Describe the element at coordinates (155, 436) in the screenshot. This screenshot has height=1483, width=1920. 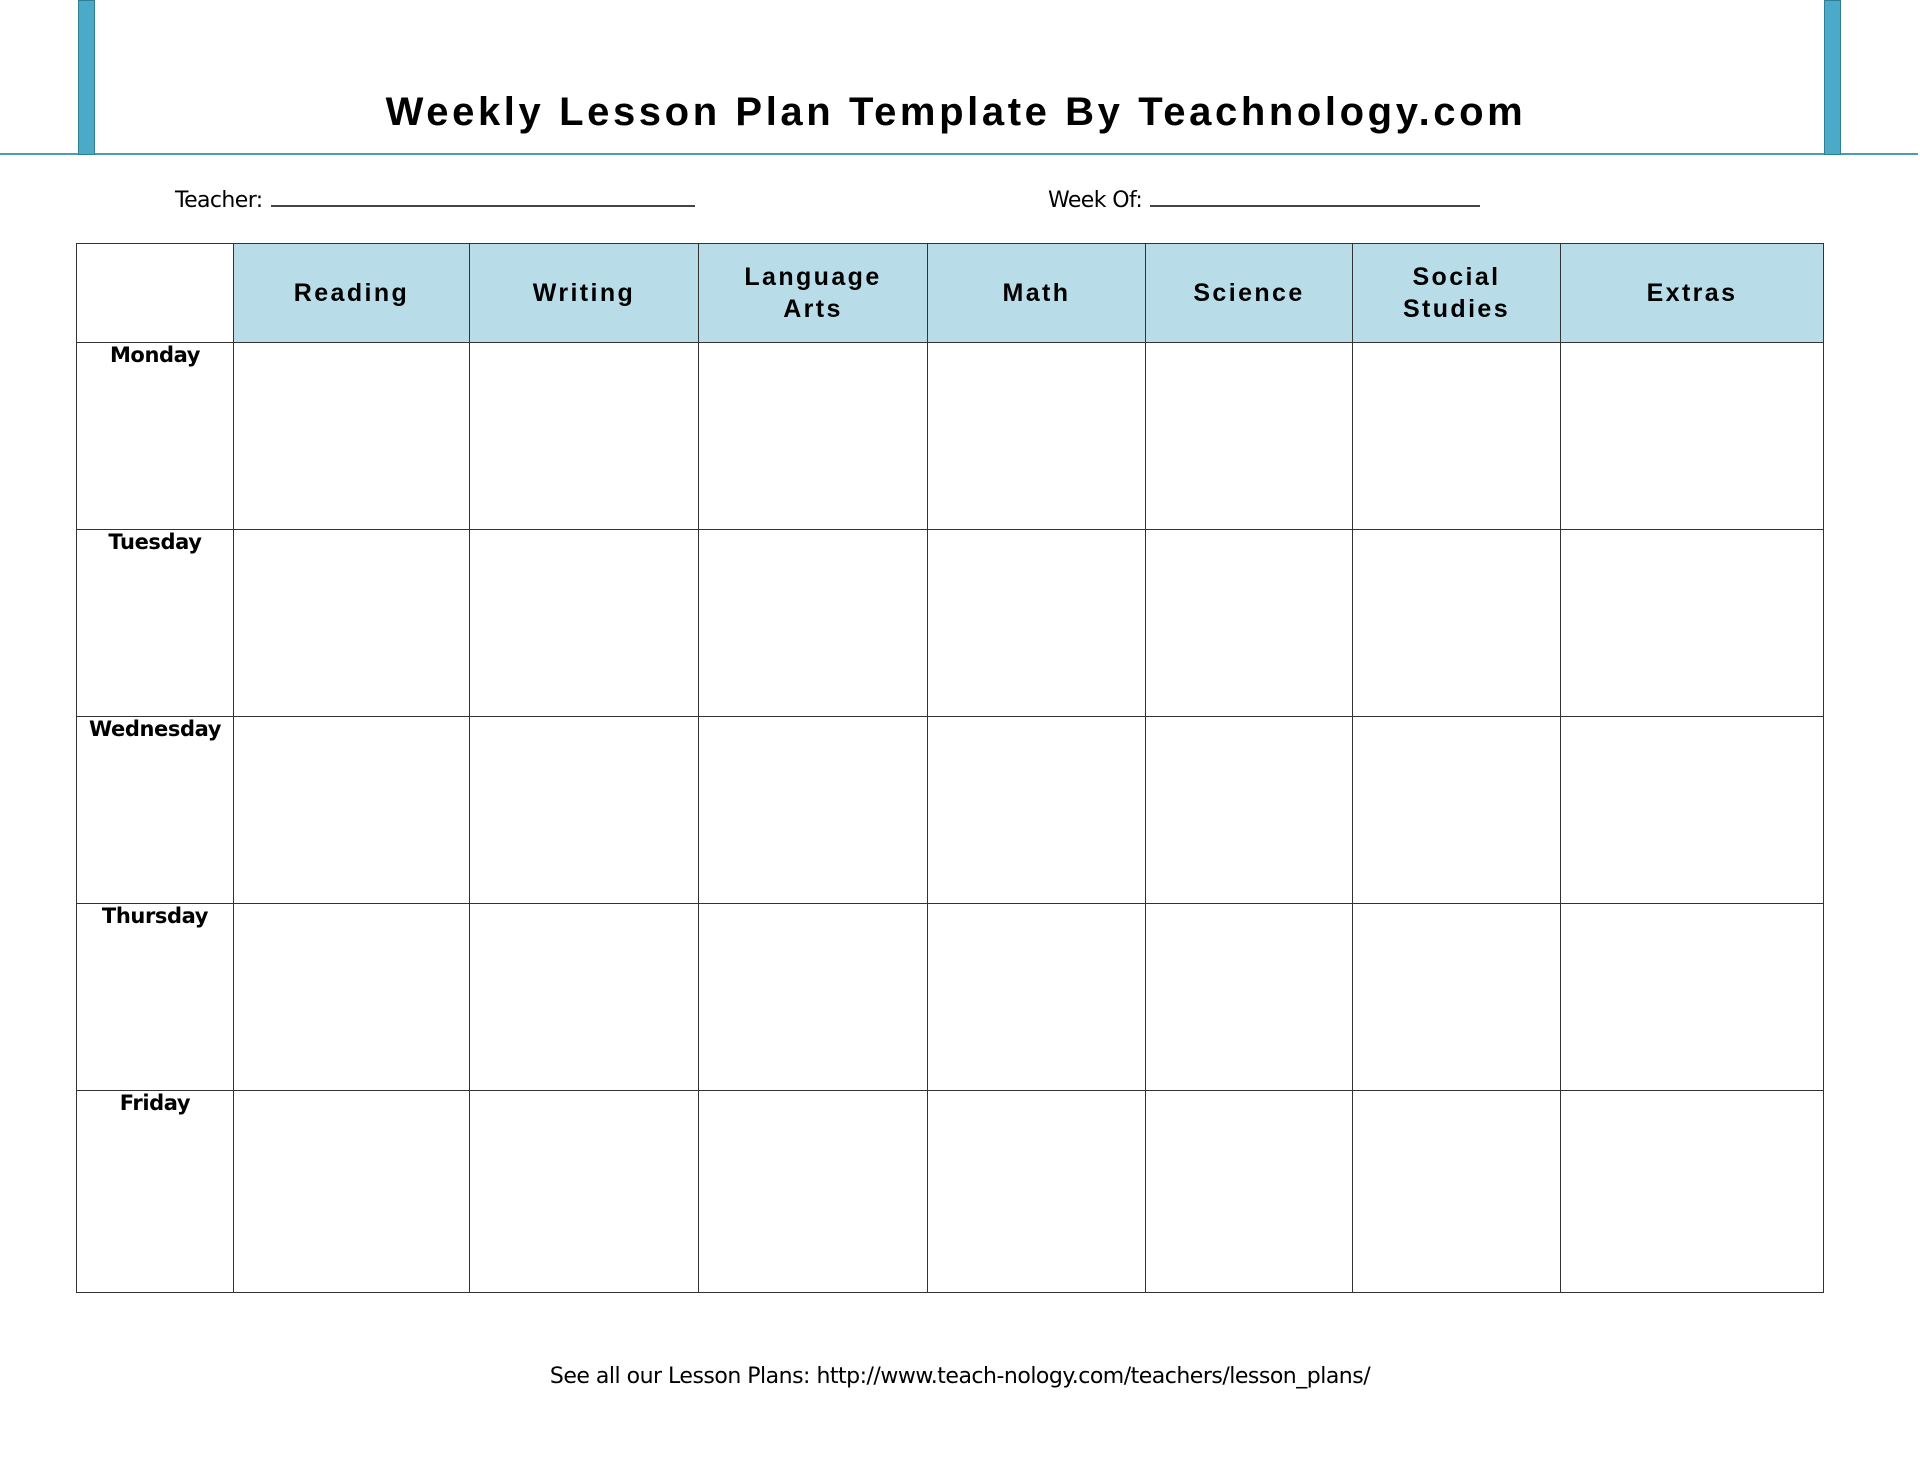
I see `day-label: Monday` at that location.